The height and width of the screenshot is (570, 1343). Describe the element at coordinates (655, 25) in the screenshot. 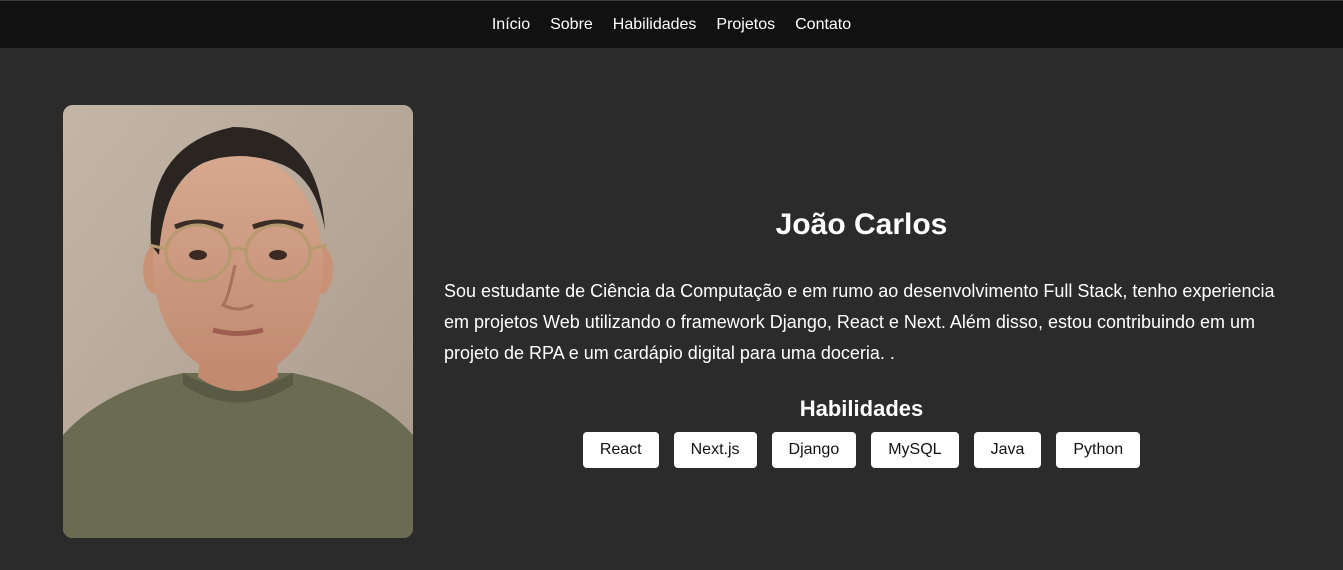

I see `nav-link-habilidades: Habilidades` at that location.